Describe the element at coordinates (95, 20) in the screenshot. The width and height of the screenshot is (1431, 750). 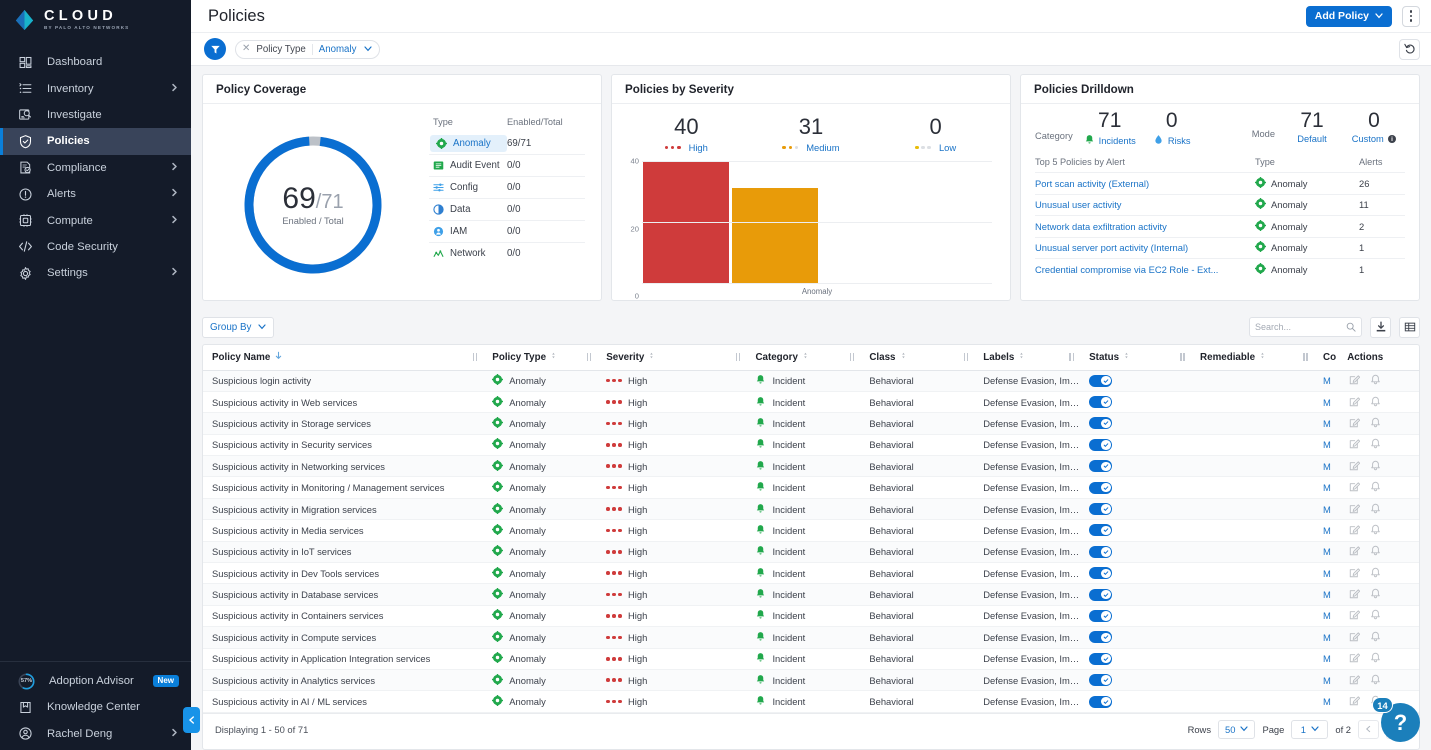
I see `app-logo: CLOUD BY PALO ALTO NETWORKS` at that location.